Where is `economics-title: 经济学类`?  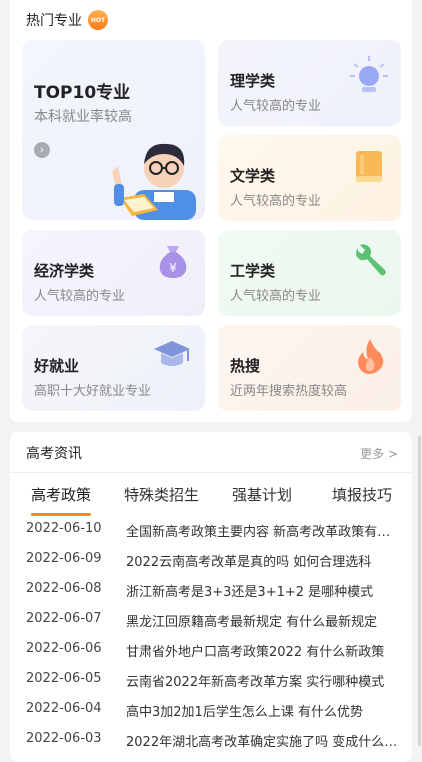 economics-title: 经济学类 is located at coordinates (64, 271).